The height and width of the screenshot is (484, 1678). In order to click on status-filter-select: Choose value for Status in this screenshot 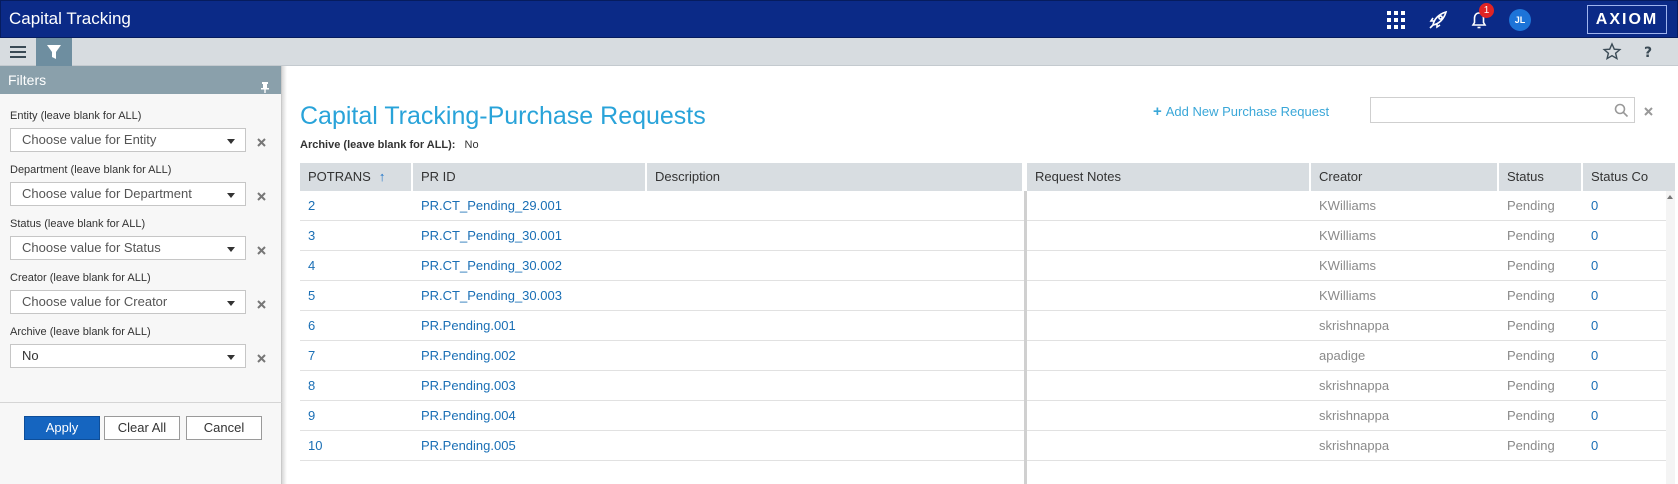, I will do `click(128, 248)`.